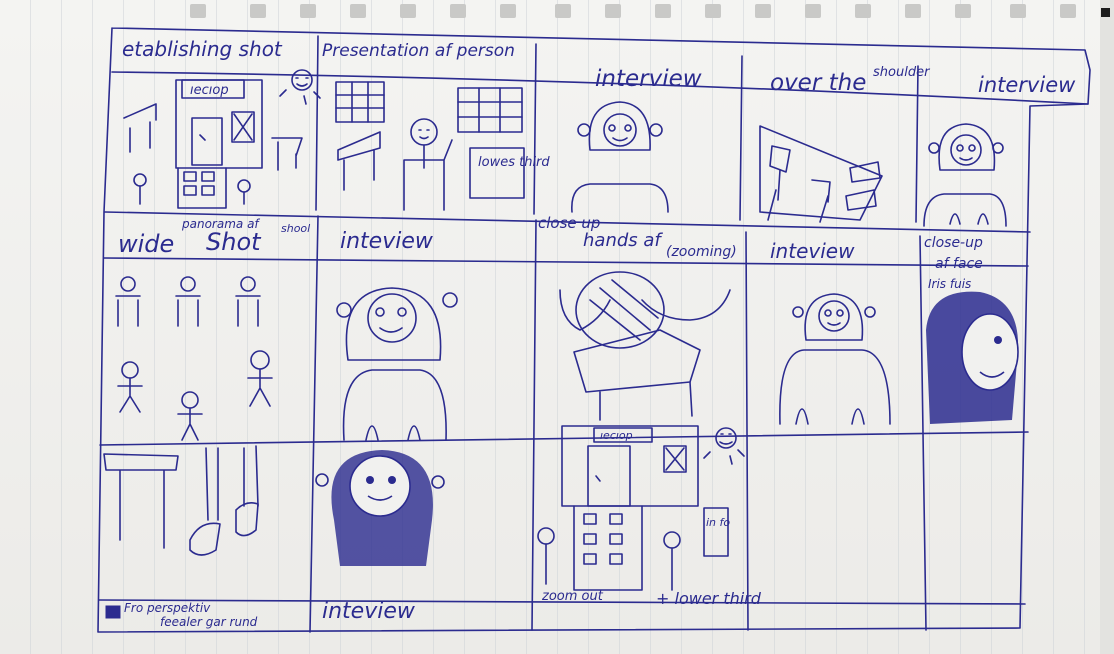 Image resolution: width=1114 pixels, height=654 pixels. I want to click on sign-label-top: ıecıop, so click(209, 90).